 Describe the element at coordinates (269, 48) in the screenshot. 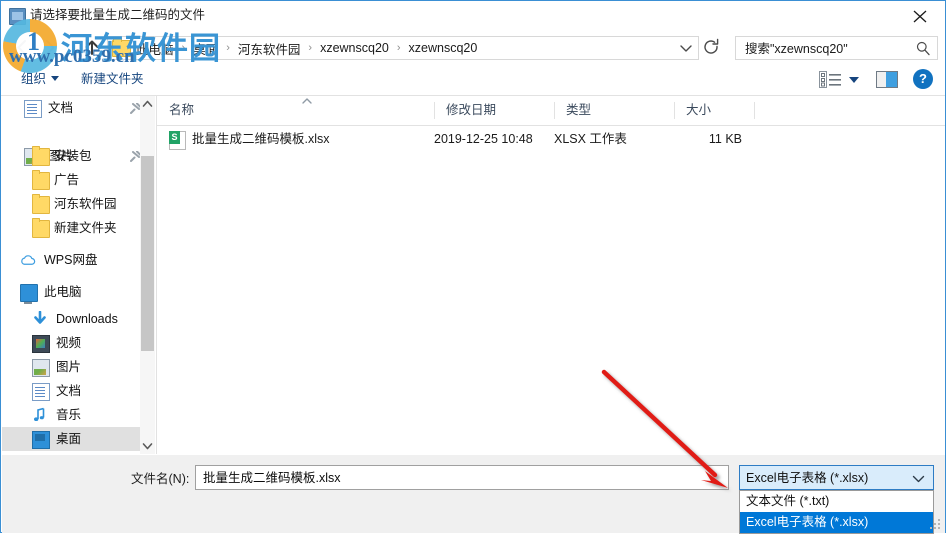

I see `breadcrumb-item-2: 河东软件园` at that location.